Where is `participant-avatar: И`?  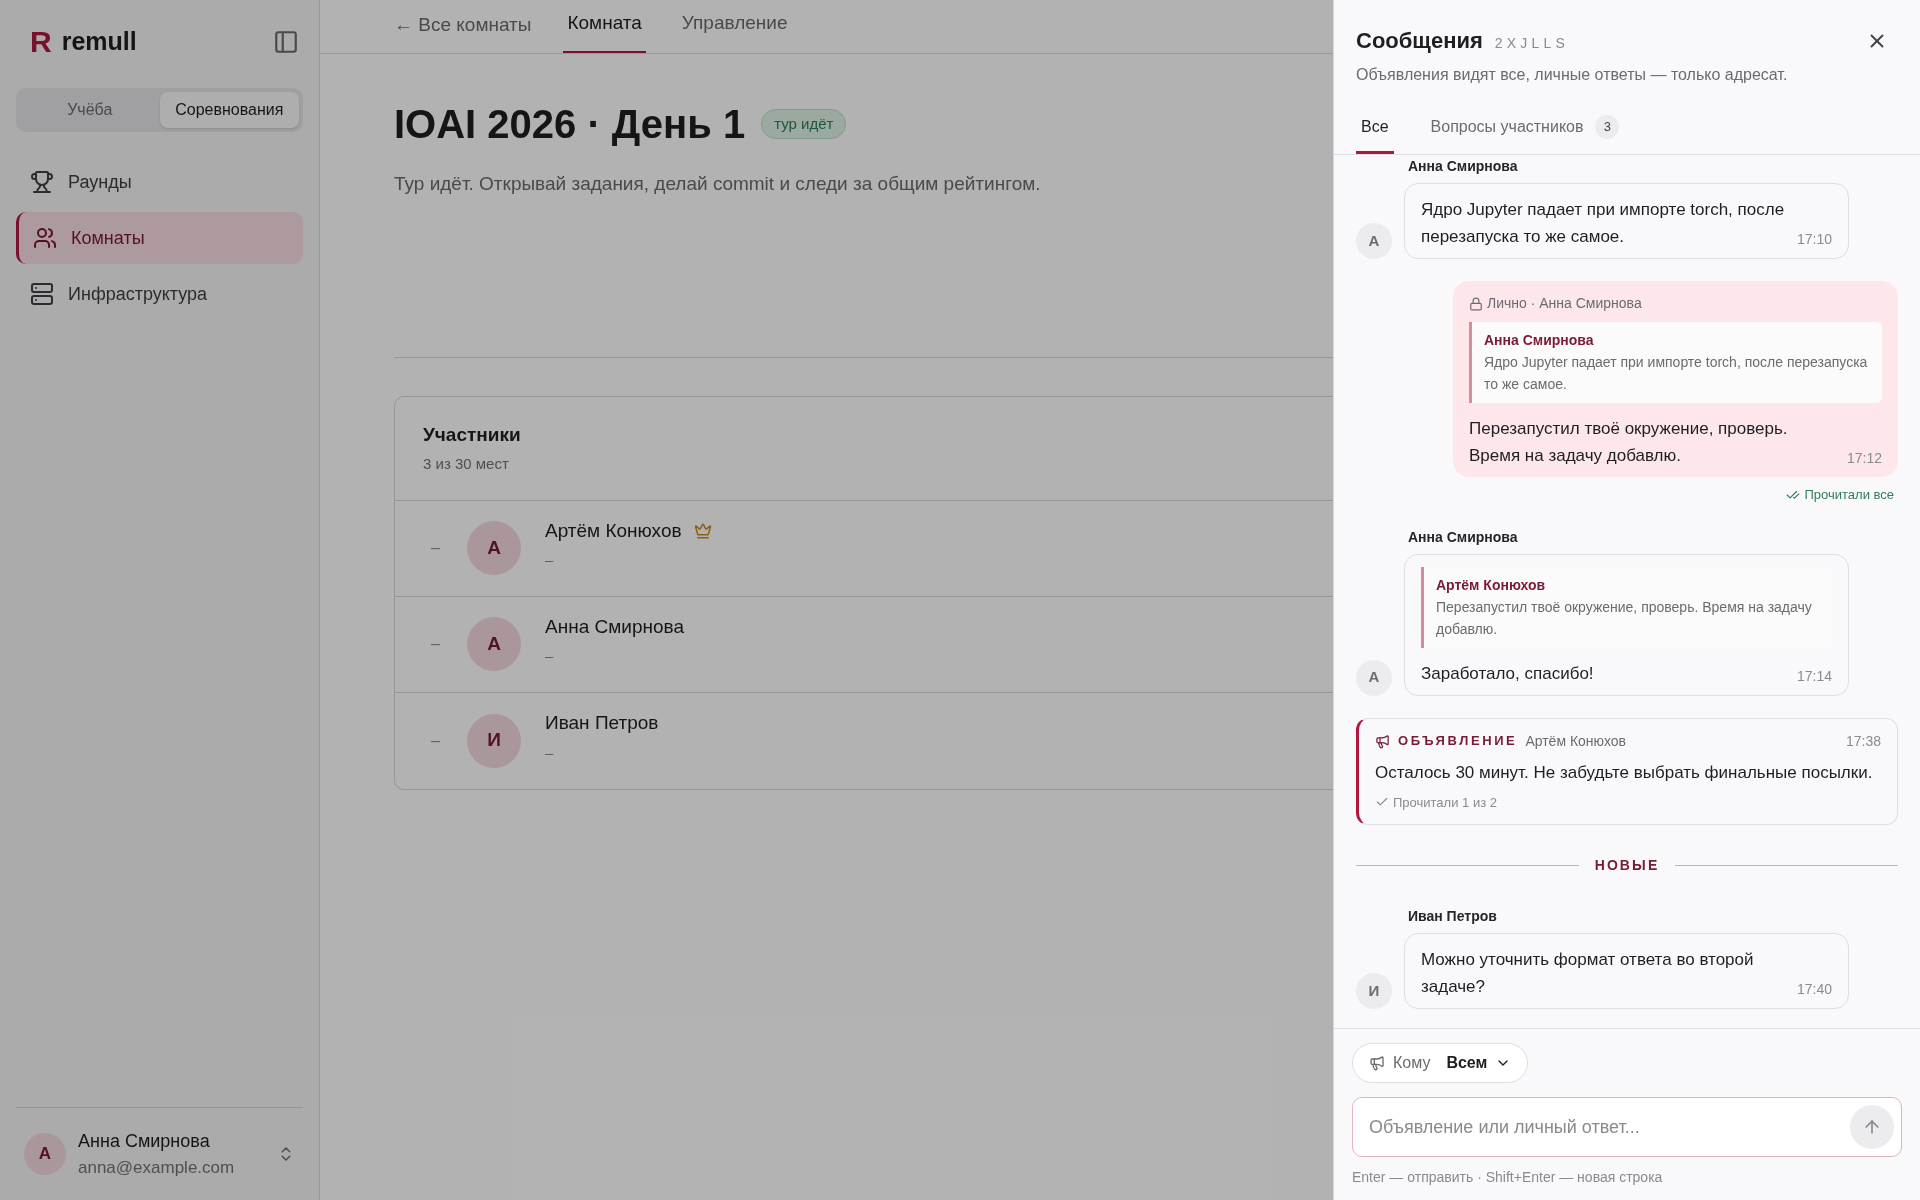 participant-avatar: И is located at coordinates (494, 740).